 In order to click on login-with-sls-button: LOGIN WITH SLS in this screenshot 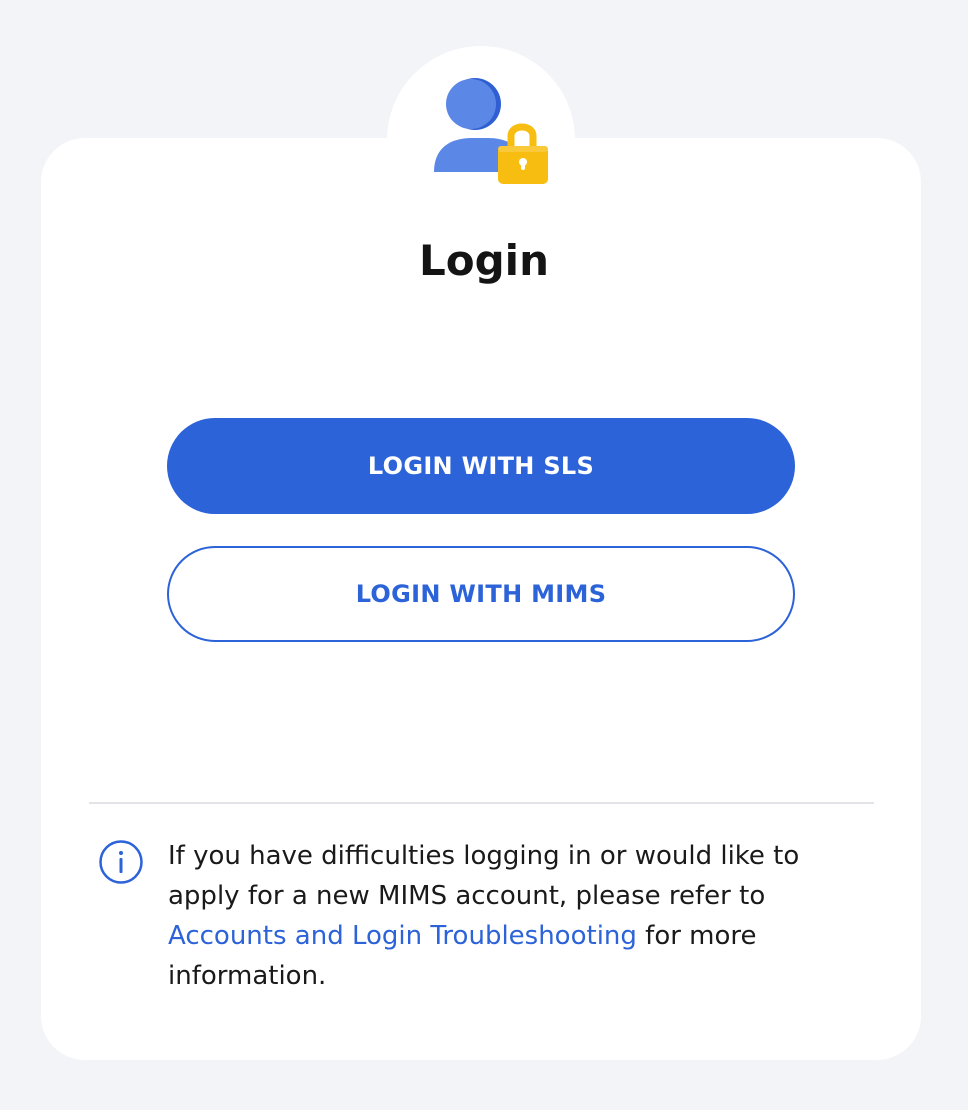, I will do `click(481, 466)`.